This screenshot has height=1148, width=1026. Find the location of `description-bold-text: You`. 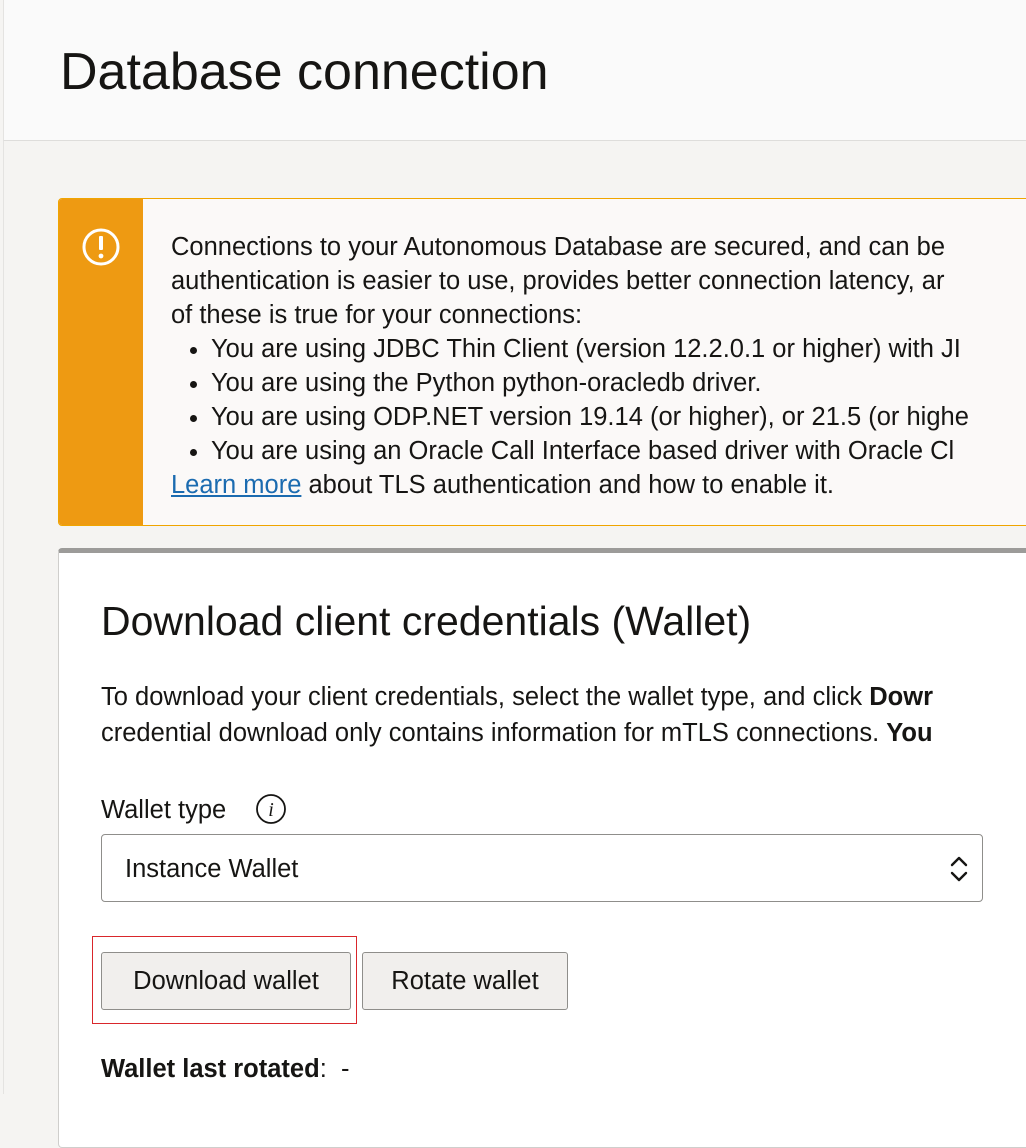

description-bold-text: You is located at coordinates (909, 733).